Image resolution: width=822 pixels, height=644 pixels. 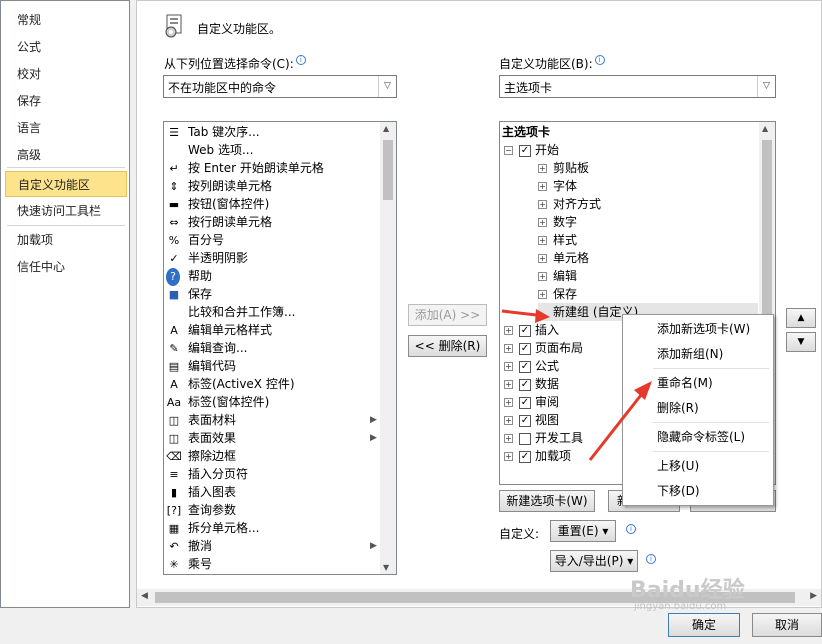 I want to click on red-arrow-icon, so click(x=617, y=425).